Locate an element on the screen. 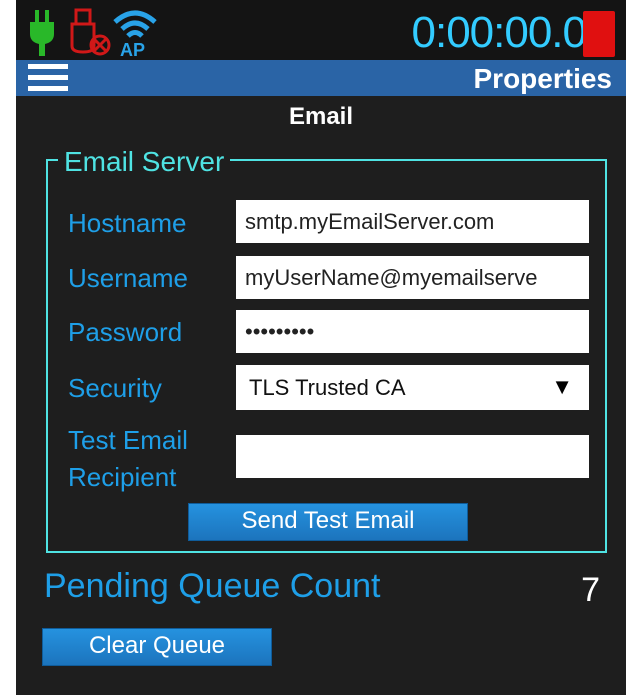  test-recipient-label-line2: Recipient is located at coordinates (122, 477).